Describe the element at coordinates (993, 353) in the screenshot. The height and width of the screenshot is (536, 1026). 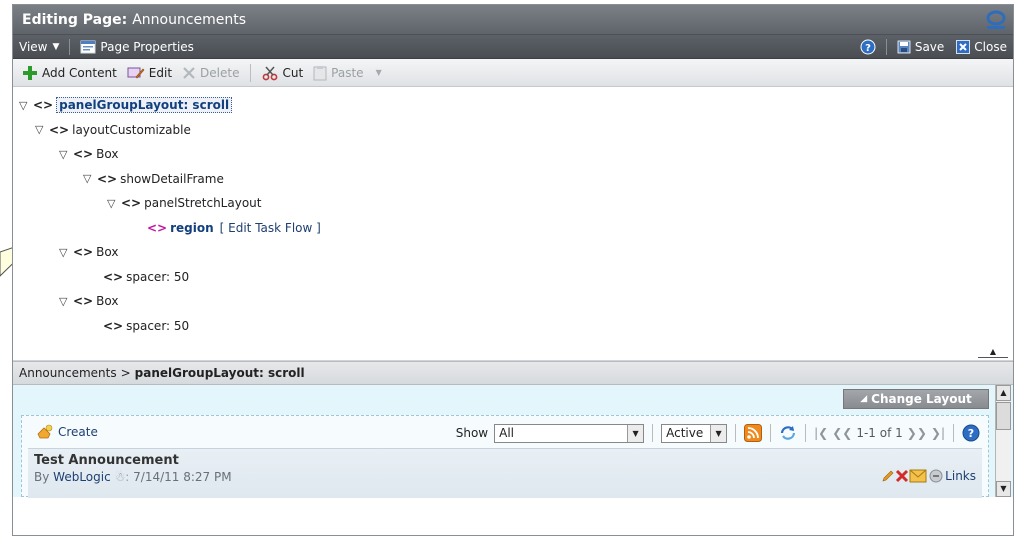
I see `collapse-panel-handle-icon: ▲` at that location.